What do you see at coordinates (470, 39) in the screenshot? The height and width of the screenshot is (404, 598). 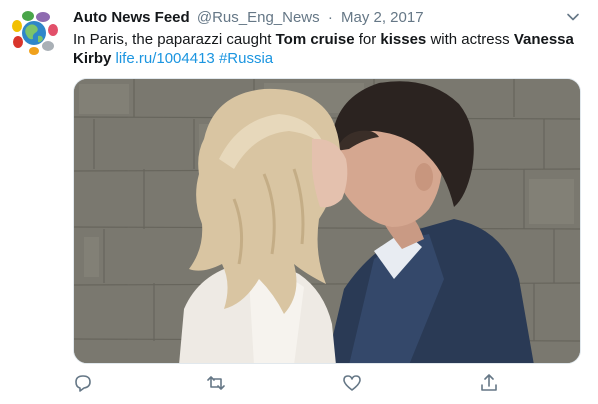 I see `text-part: with actress` at bounding box center [470, 39].